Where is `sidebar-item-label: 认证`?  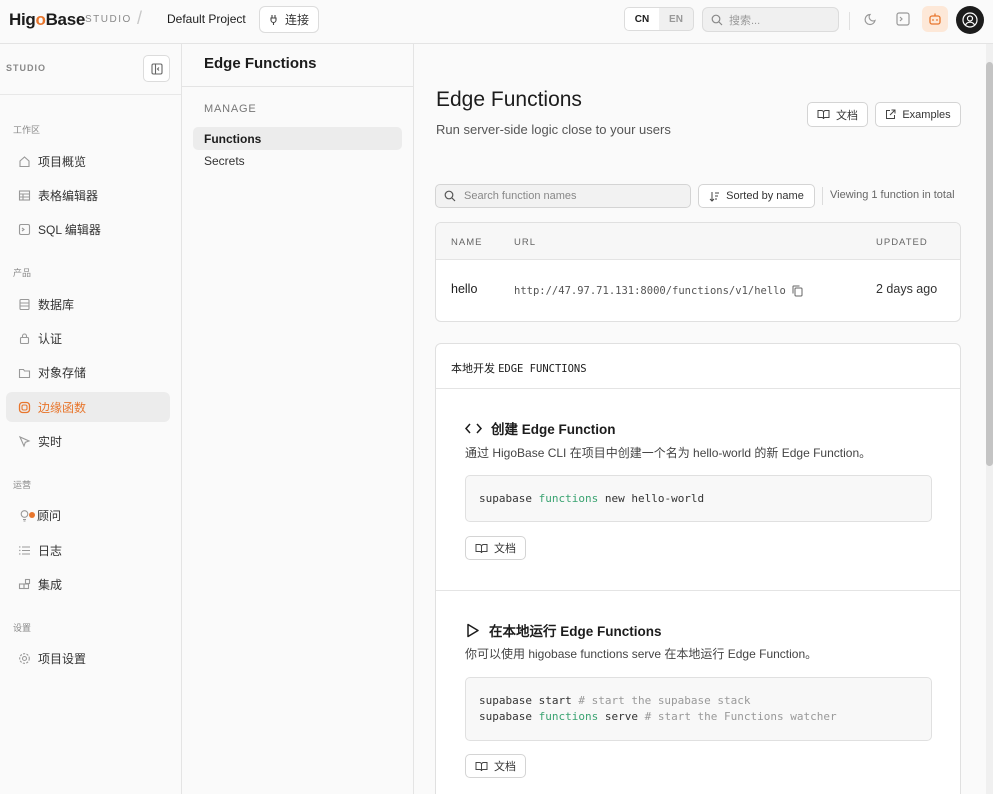 sidebar-item-label: 认证 is located at coordinates (50, 338).